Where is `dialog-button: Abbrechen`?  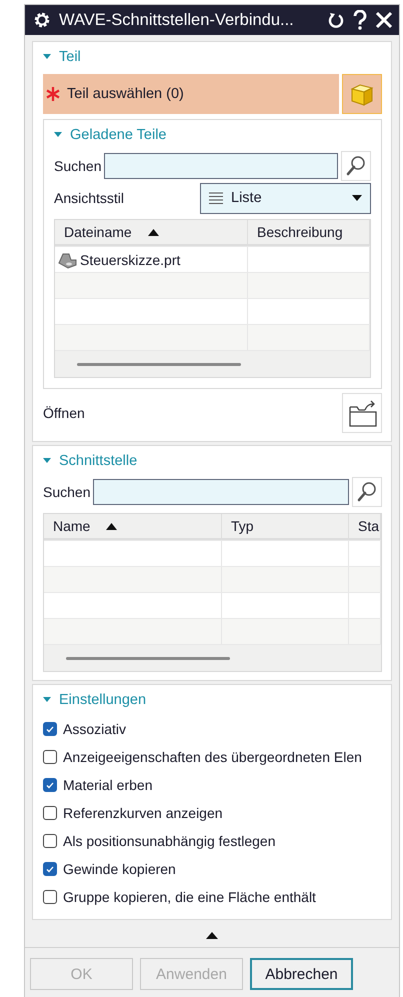
dialog-button: Abbrechen is located at coordinates (301, 974).